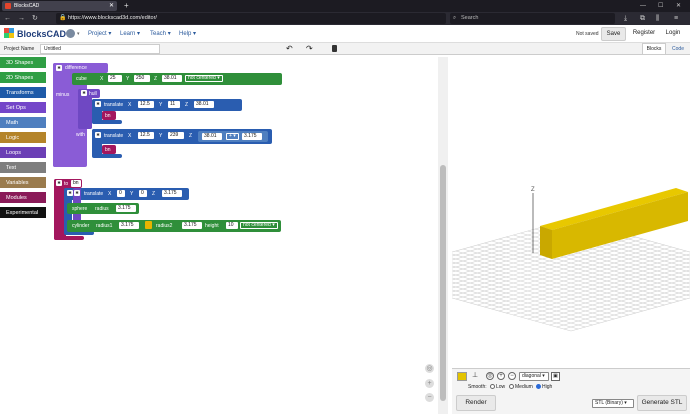  What do you see at coordinates (23, 108) in the screenshot?
I see `toolbox-set-ops: Set Ops` at bounding box center [23, 108].